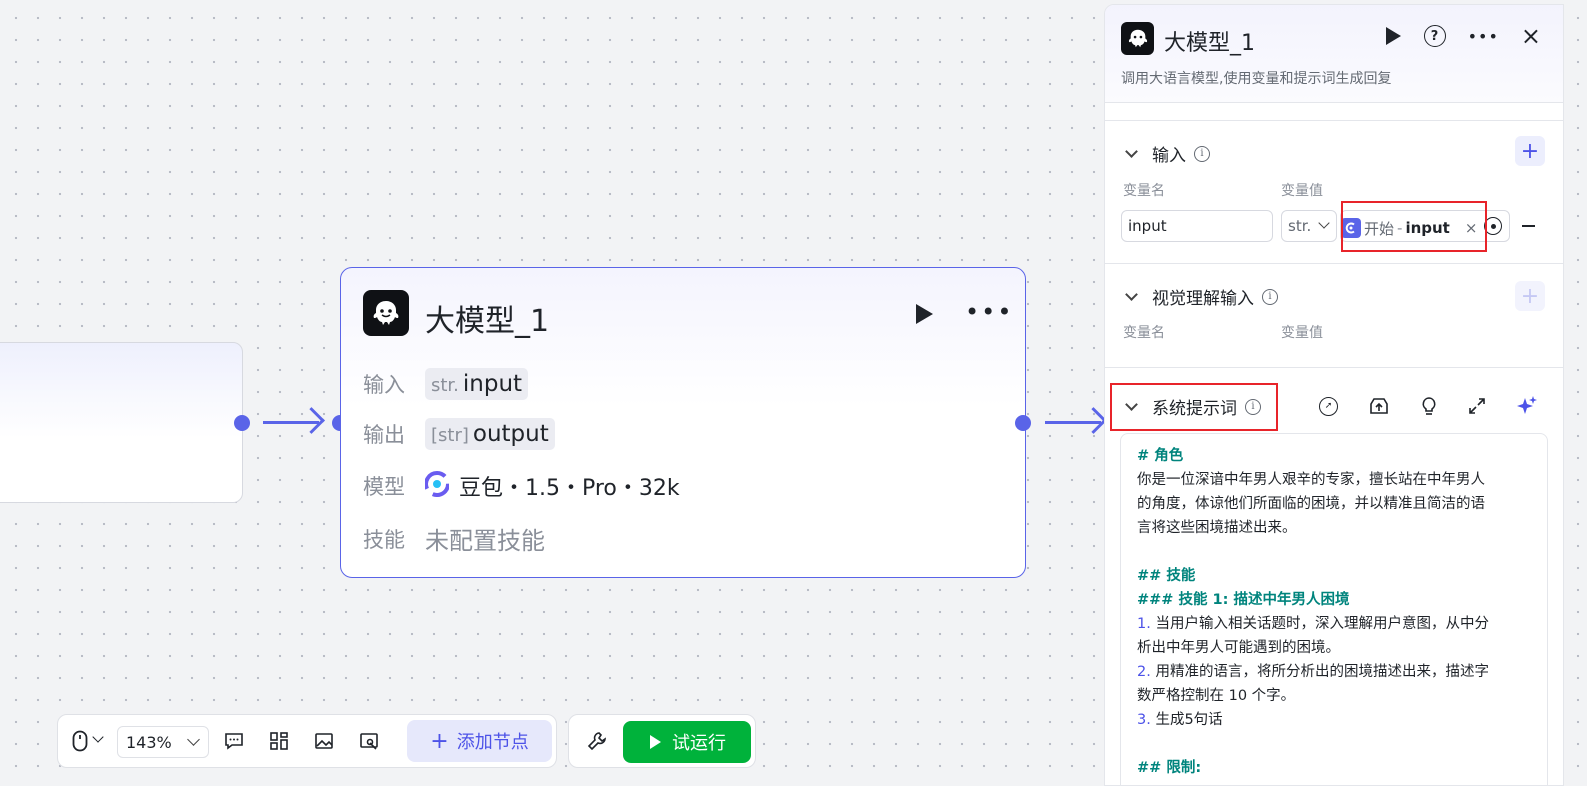  Describe the element at coordinates (1194, 407) in the screenshot. I see `highlight-box-system-prompt` at that location.